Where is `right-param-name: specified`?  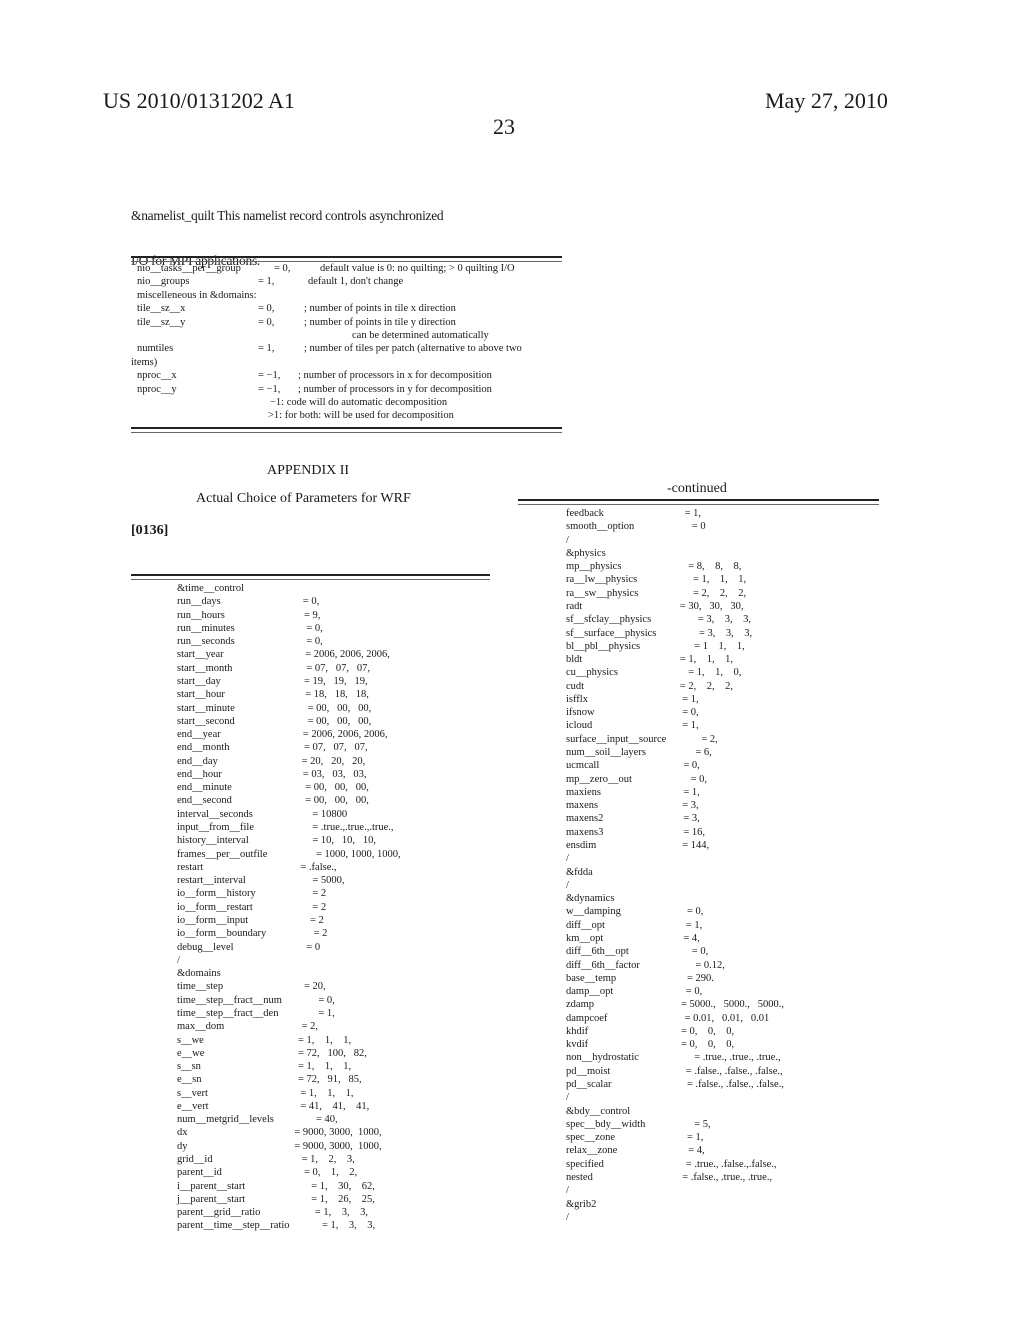
right-param-name: specified is located at coordinates (585, 1164).